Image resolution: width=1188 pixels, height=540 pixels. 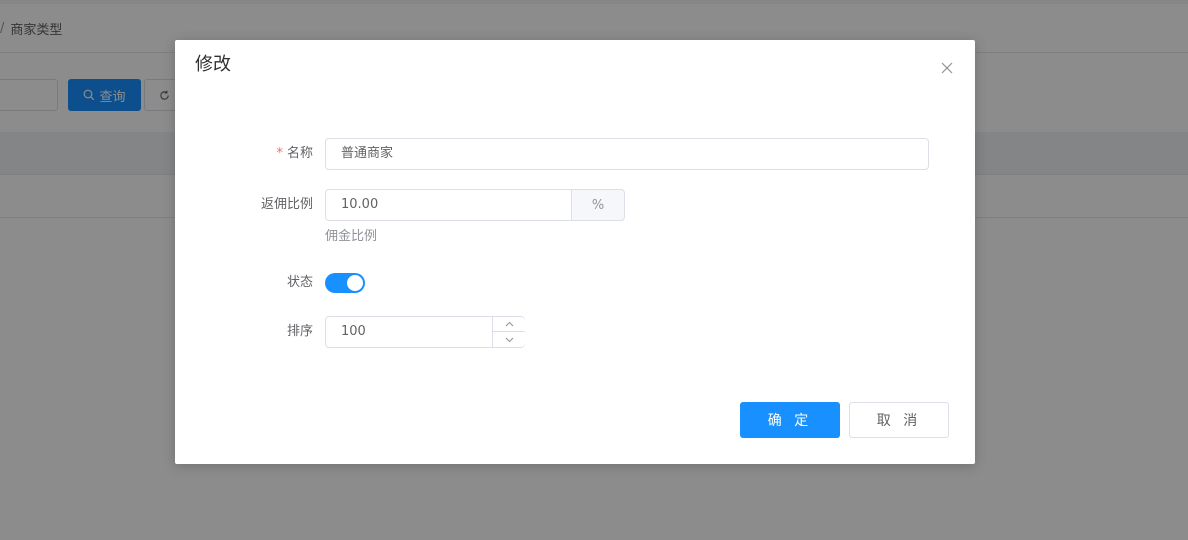 I want to click on cancel-button: 取 消, so click(x=899, y=420).